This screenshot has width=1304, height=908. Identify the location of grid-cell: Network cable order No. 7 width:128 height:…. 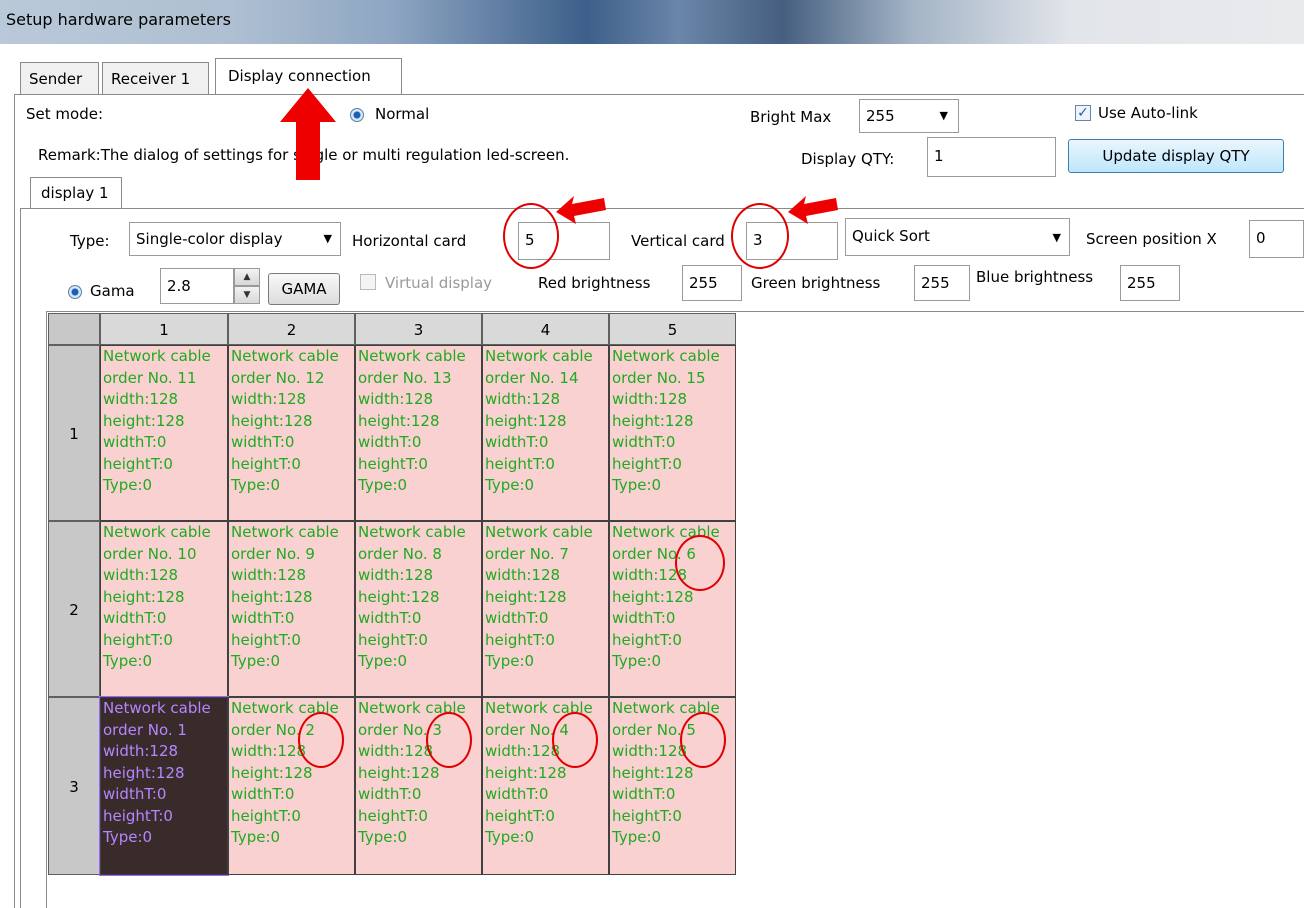
(545, 609).